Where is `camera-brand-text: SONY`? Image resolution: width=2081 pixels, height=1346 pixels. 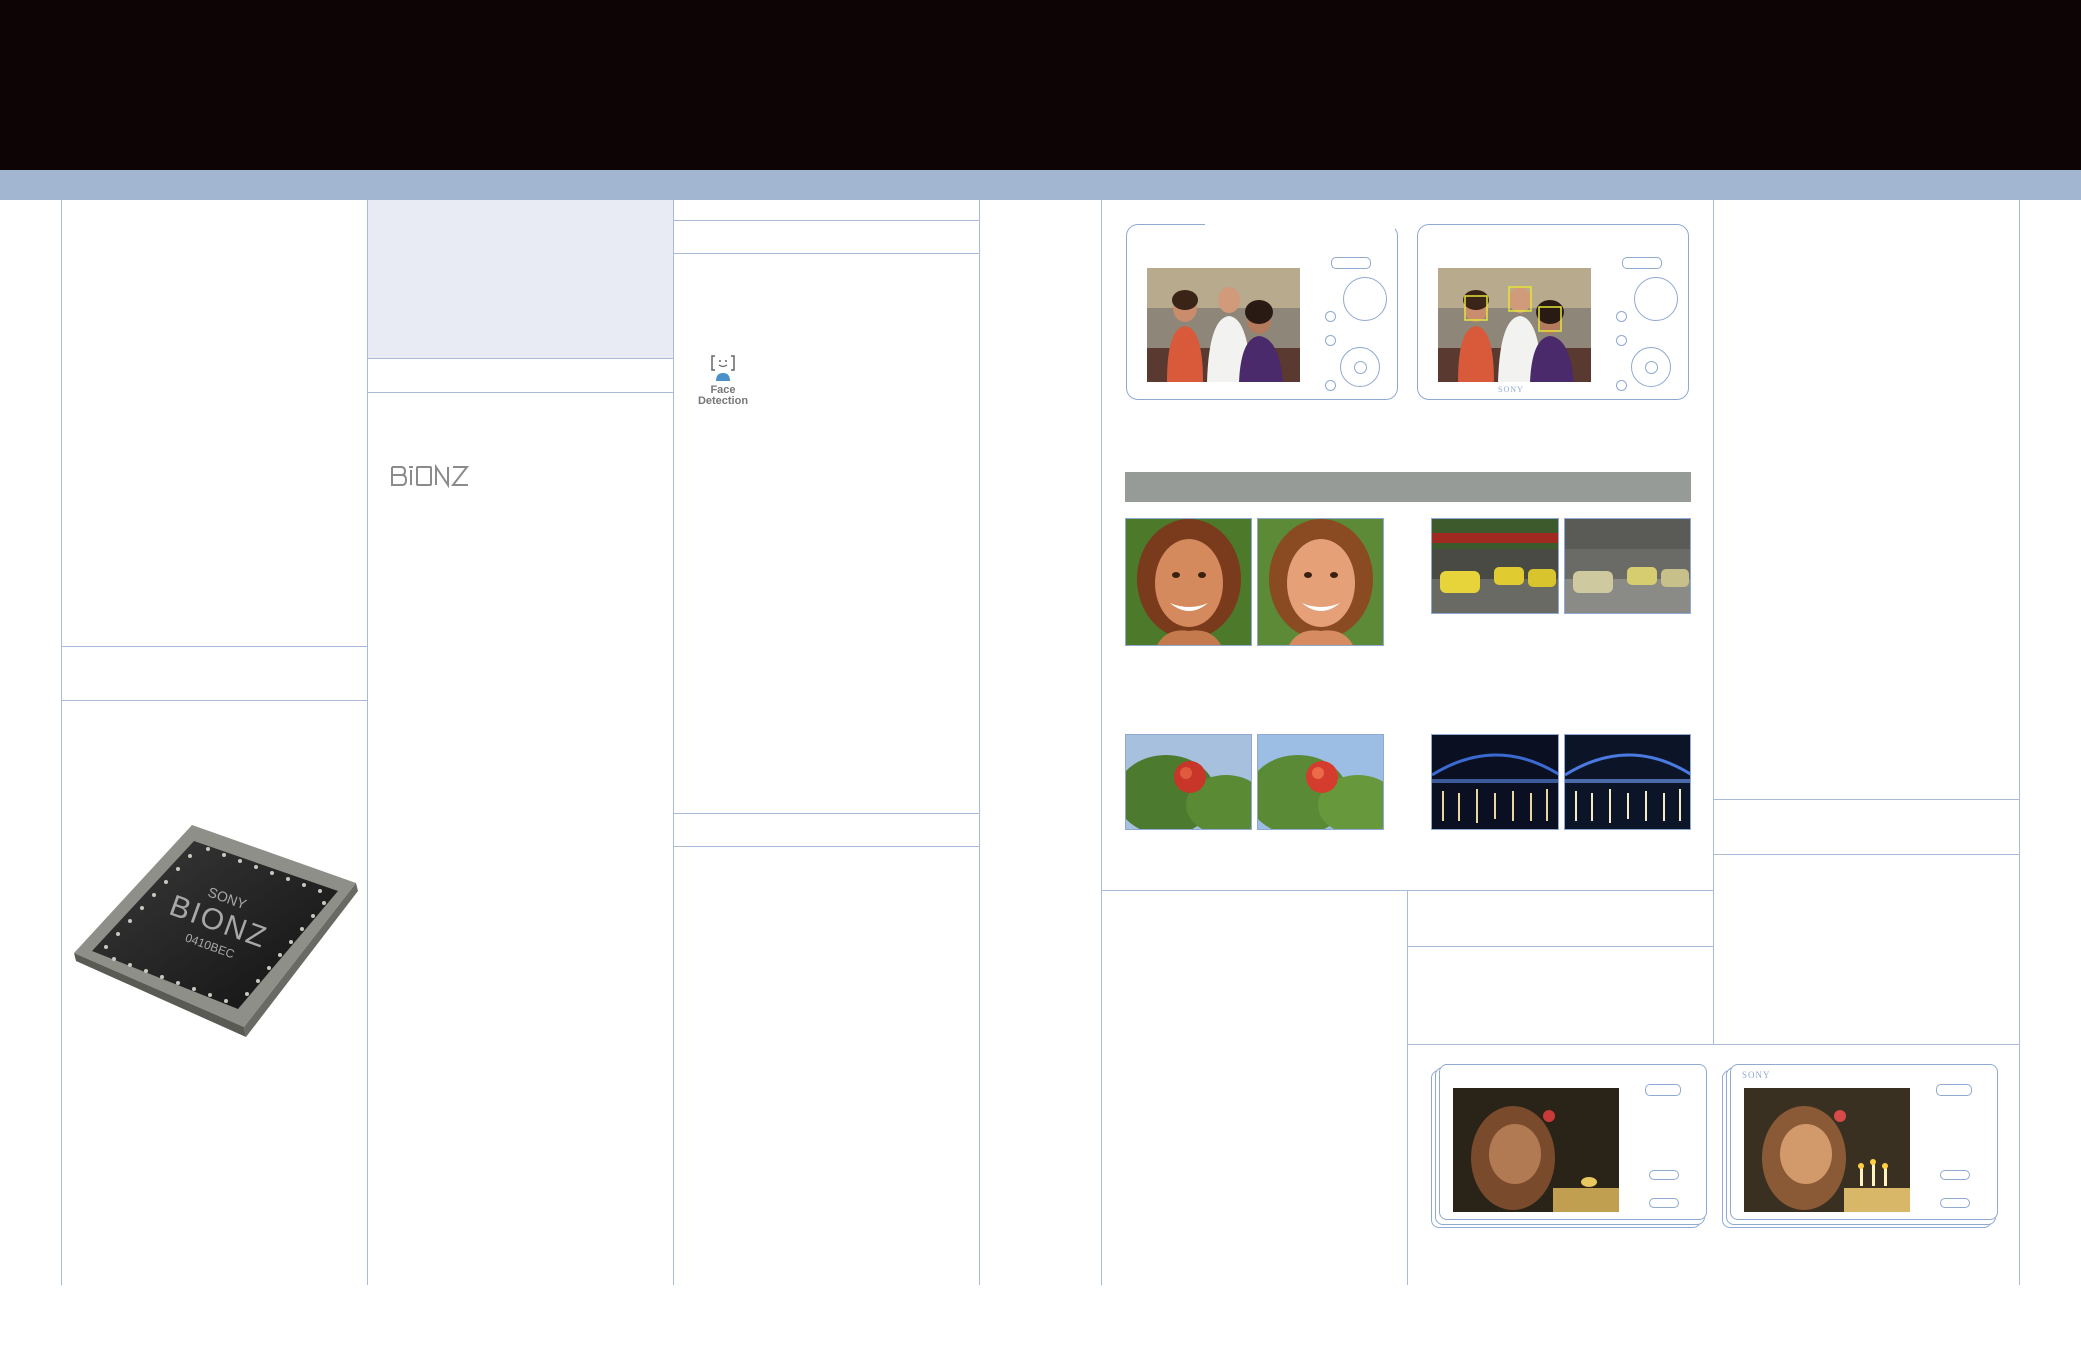 camera-brand-text: SONY is located at coordinates (1511, 389).